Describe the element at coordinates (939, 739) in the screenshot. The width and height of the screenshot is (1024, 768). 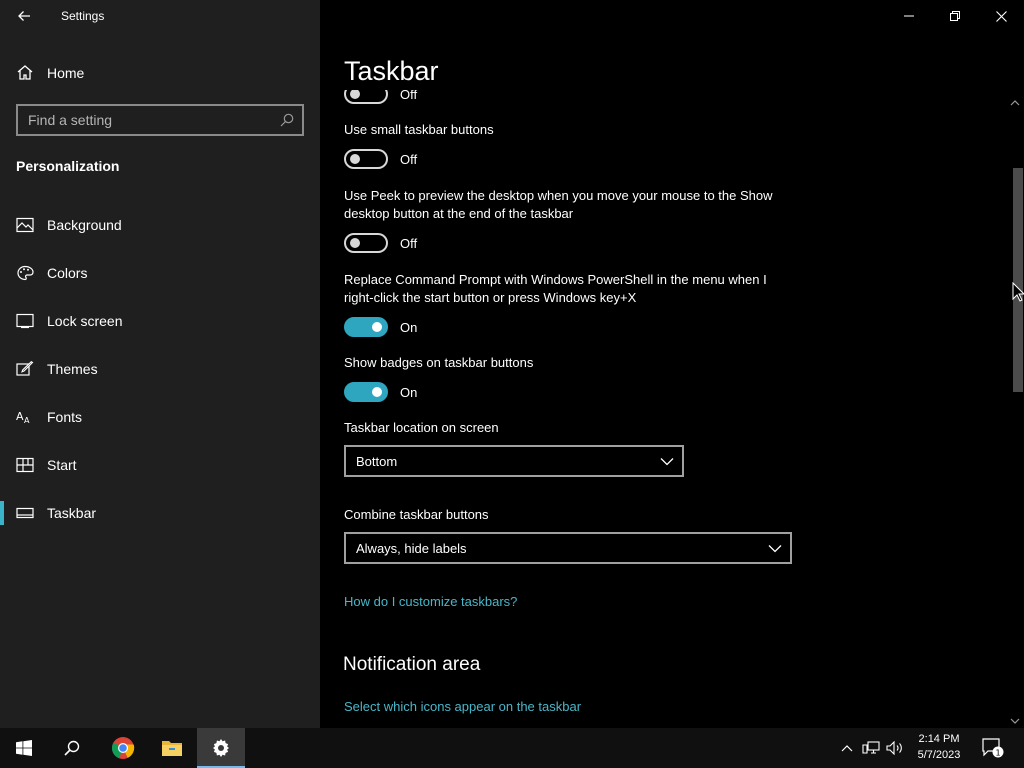
I see `clock-time: 2:14 PM` at that location.